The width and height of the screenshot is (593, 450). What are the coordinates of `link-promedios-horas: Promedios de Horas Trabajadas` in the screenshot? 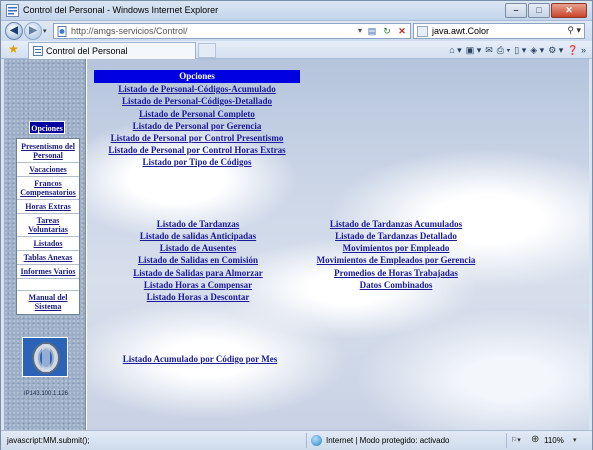 It's located at (396, 273).